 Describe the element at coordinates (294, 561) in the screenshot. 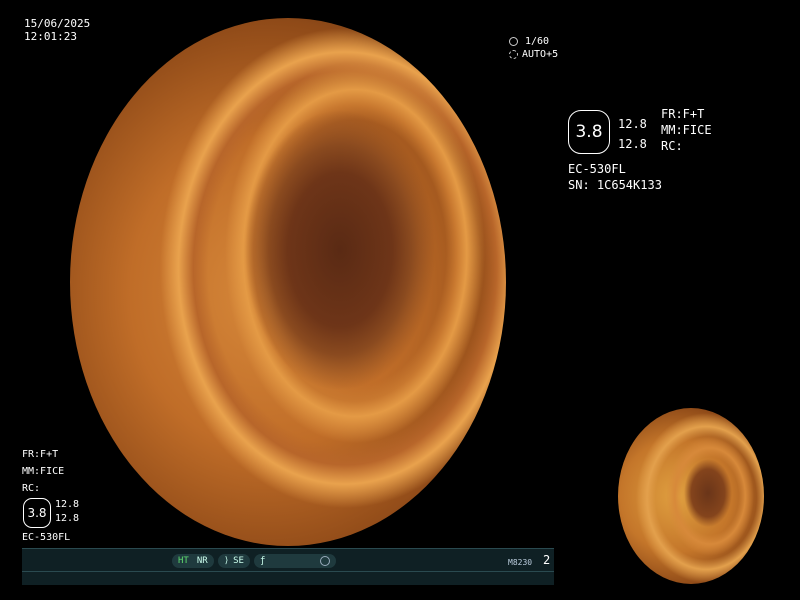

I see `function-indicator: ƒ` at that location.